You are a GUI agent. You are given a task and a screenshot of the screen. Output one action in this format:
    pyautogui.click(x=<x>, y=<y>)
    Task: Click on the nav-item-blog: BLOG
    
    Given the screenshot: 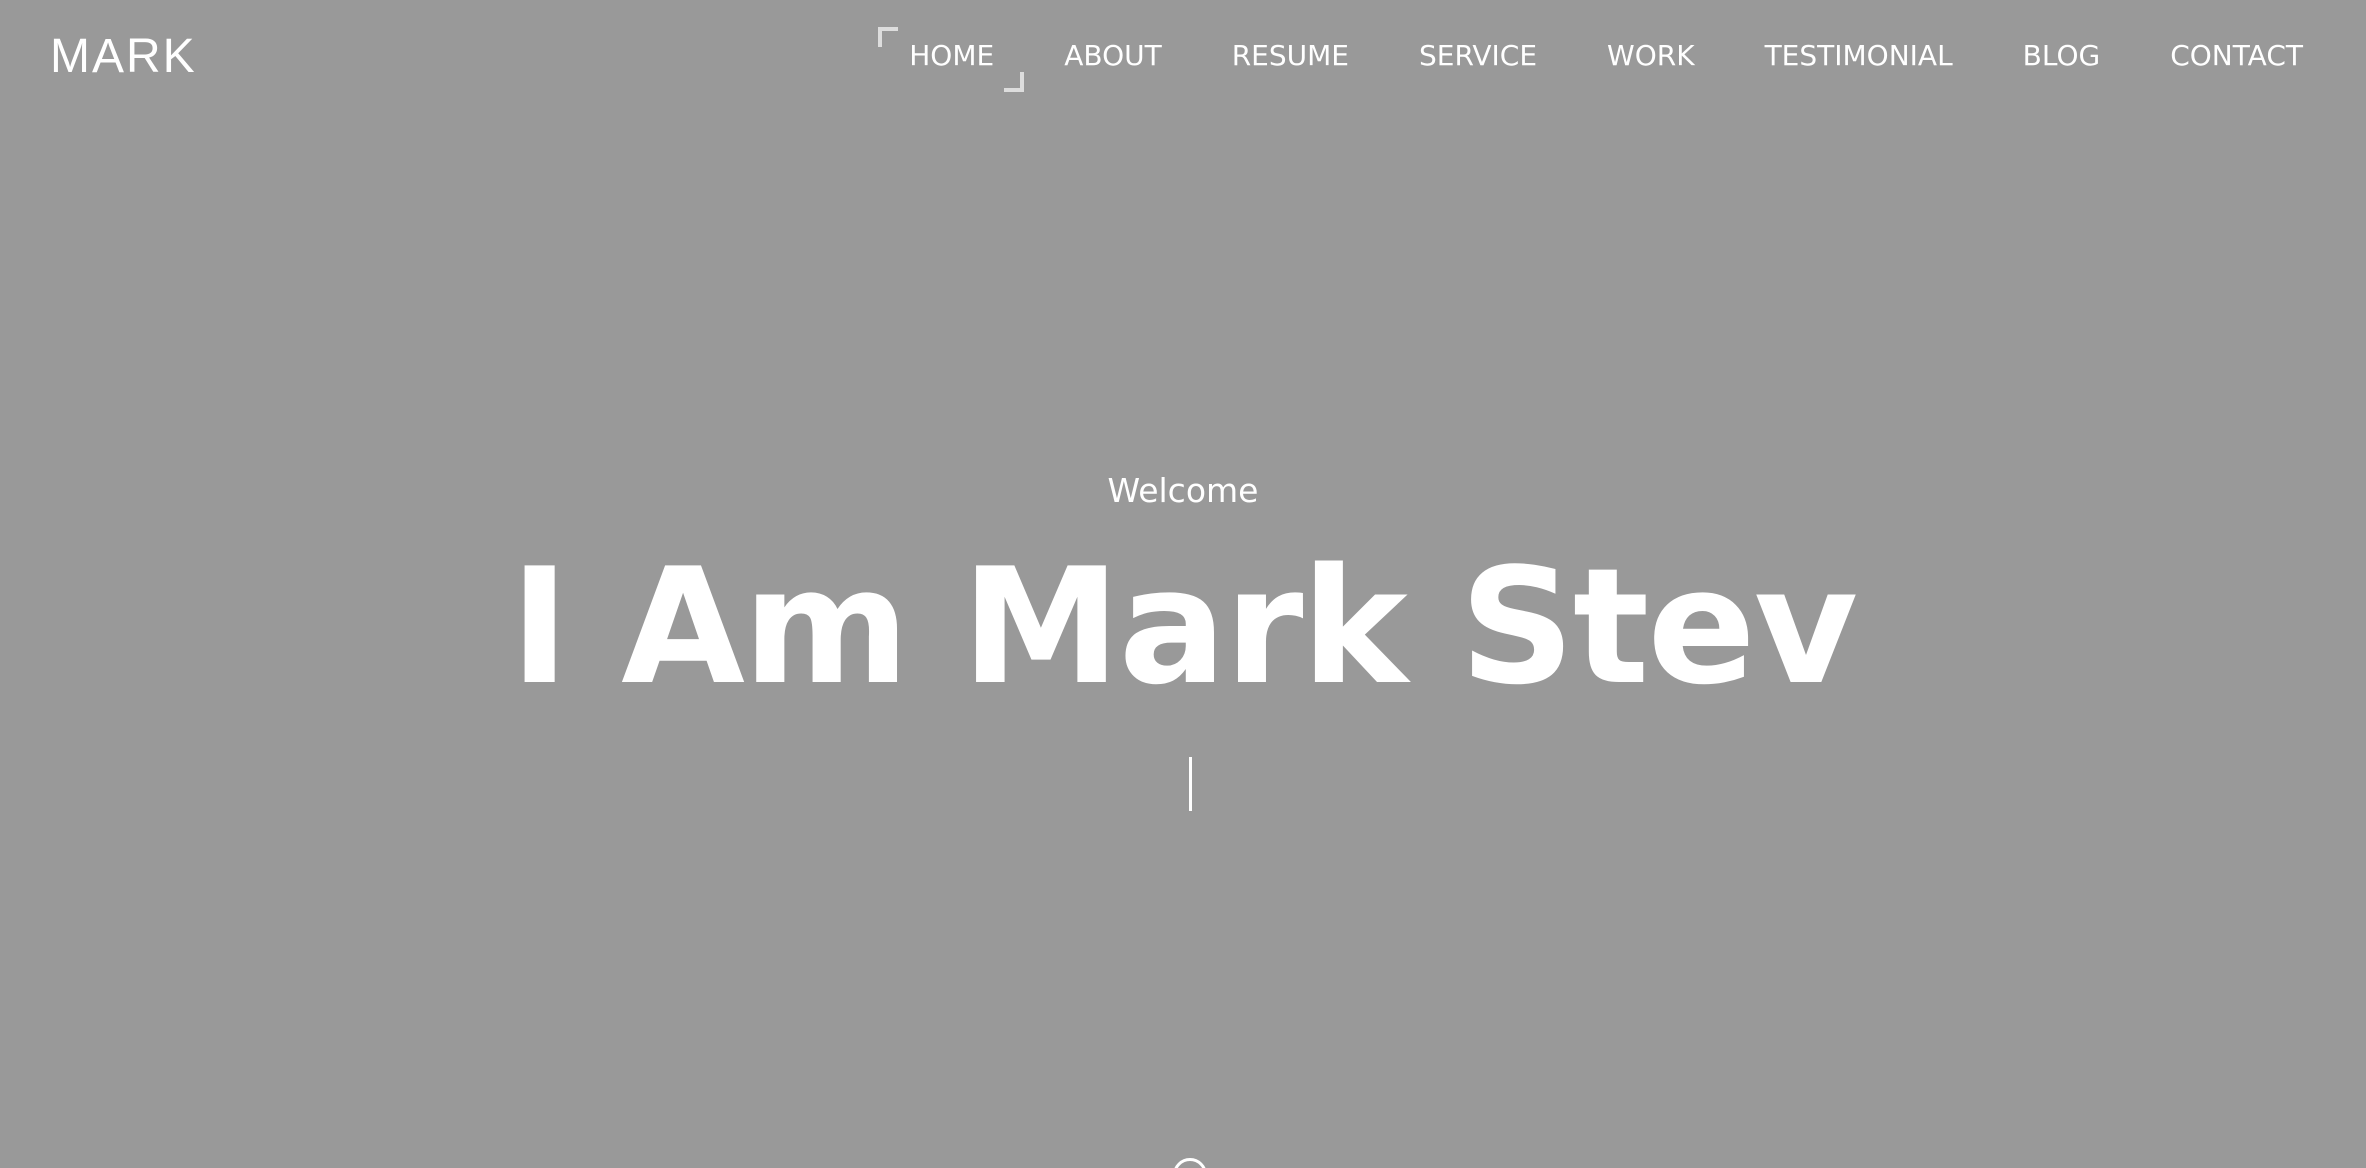 What is the action you would take?
    pyautogui.click(x=2062, y=56)
    